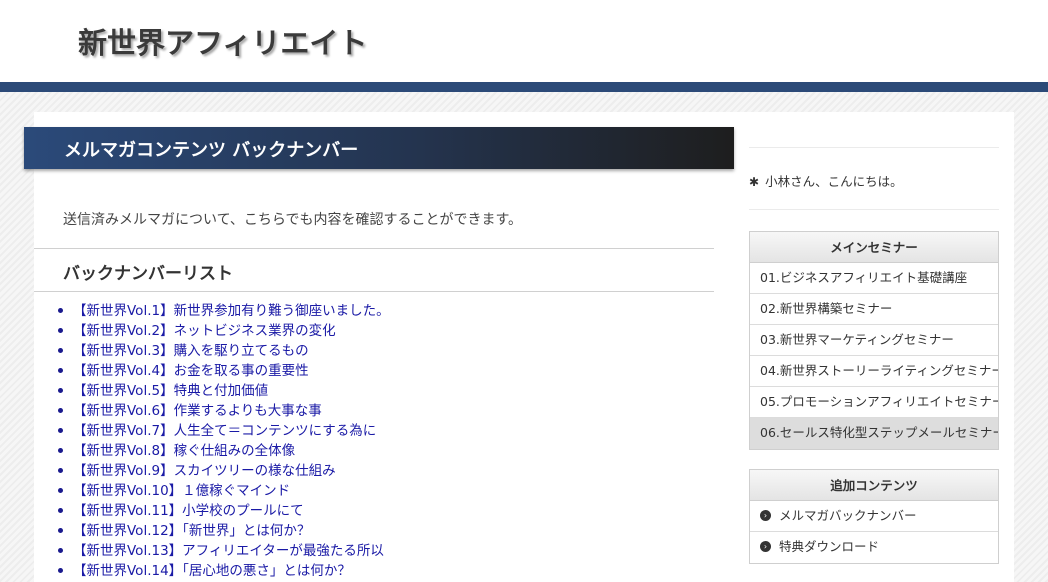  I want to click on seminar-link: 04.新世界ストーリーライティングセミナー, so click(874, 371).